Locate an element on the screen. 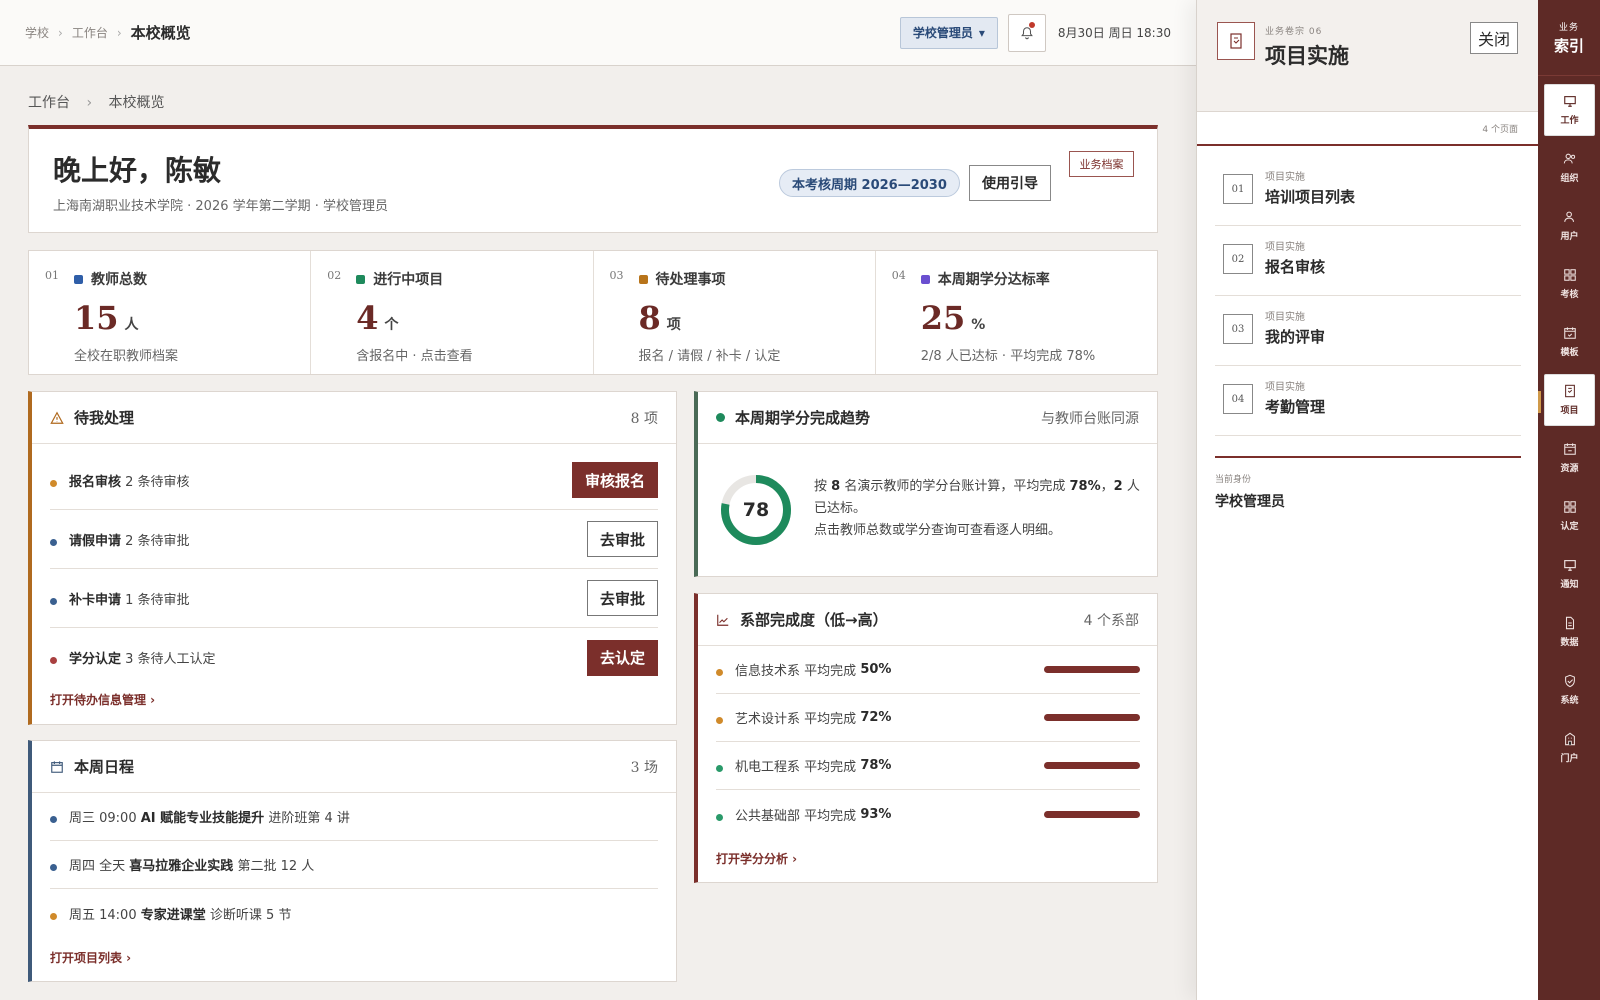 This screenshot has height=1000, width=1600. drawer-item-my-review: 03 项目实施 我的评审 is located at coordinates (1368, 331).